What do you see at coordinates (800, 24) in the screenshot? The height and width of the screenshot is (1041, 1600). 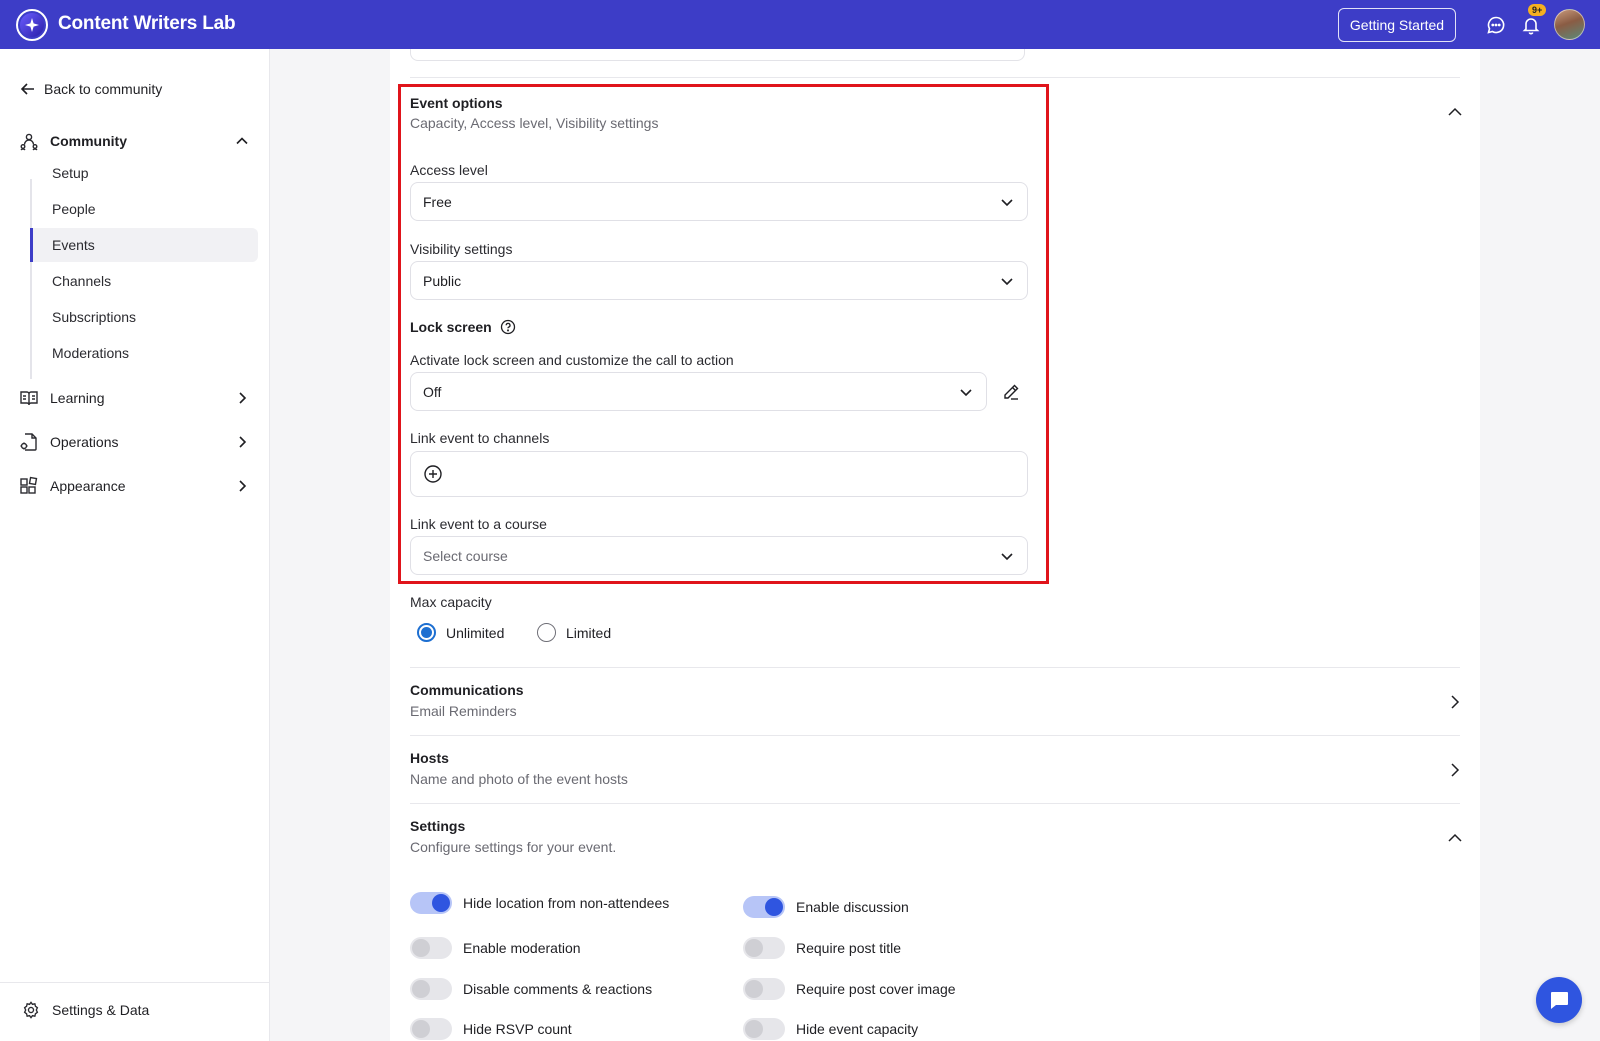 I see `top-bar: Content Writers Lab Getting Started 9+` at bounding box center [800, 24].